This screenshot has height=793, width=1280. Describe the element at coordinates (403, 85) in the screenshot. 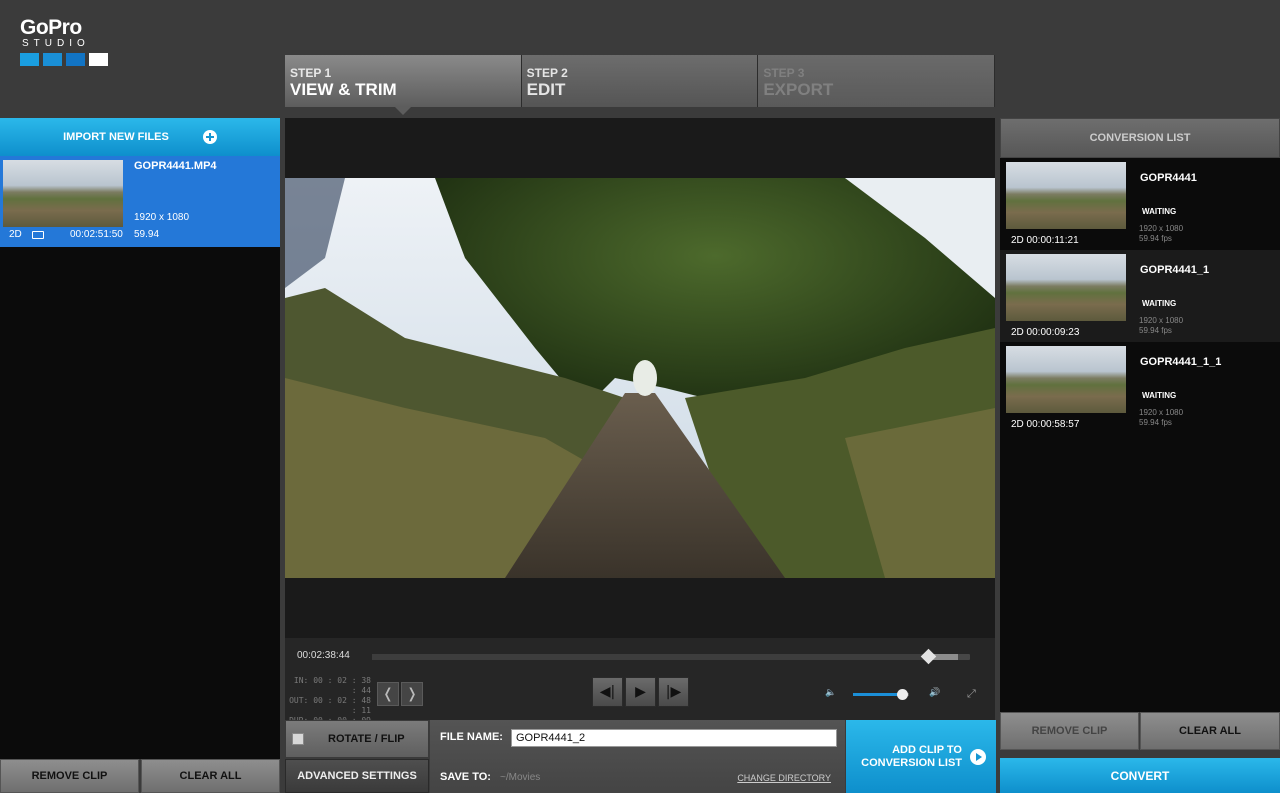

I see `tab-view-trim: STEP 1 VIEW & TRIM` at that location.